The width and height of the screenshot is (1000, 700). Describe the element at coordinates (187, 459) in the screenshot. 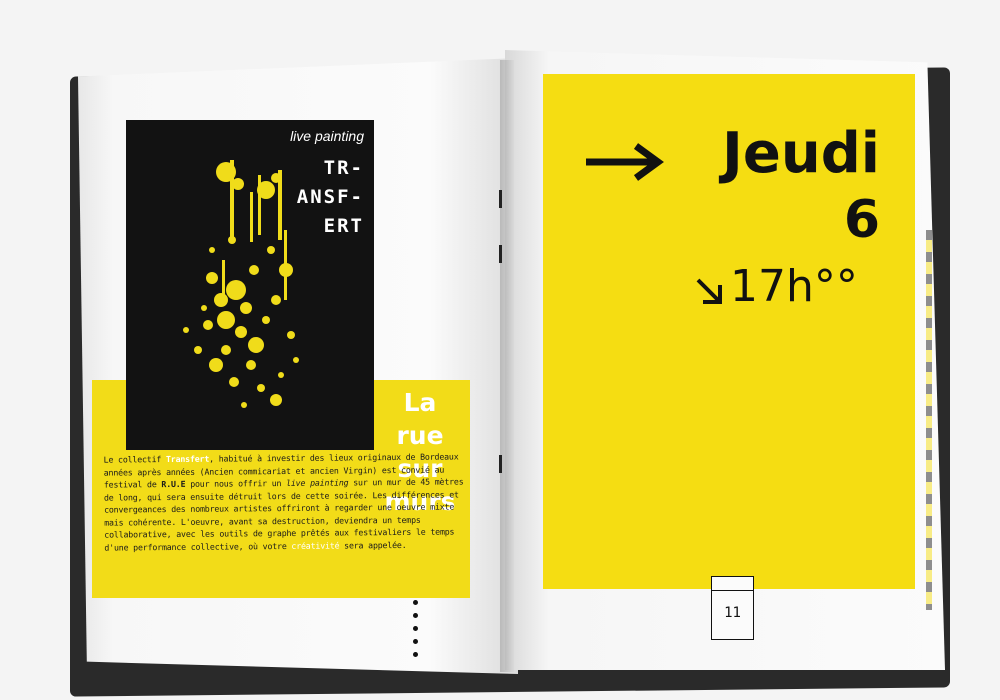

I see `collective-name: Transfert` at that location.